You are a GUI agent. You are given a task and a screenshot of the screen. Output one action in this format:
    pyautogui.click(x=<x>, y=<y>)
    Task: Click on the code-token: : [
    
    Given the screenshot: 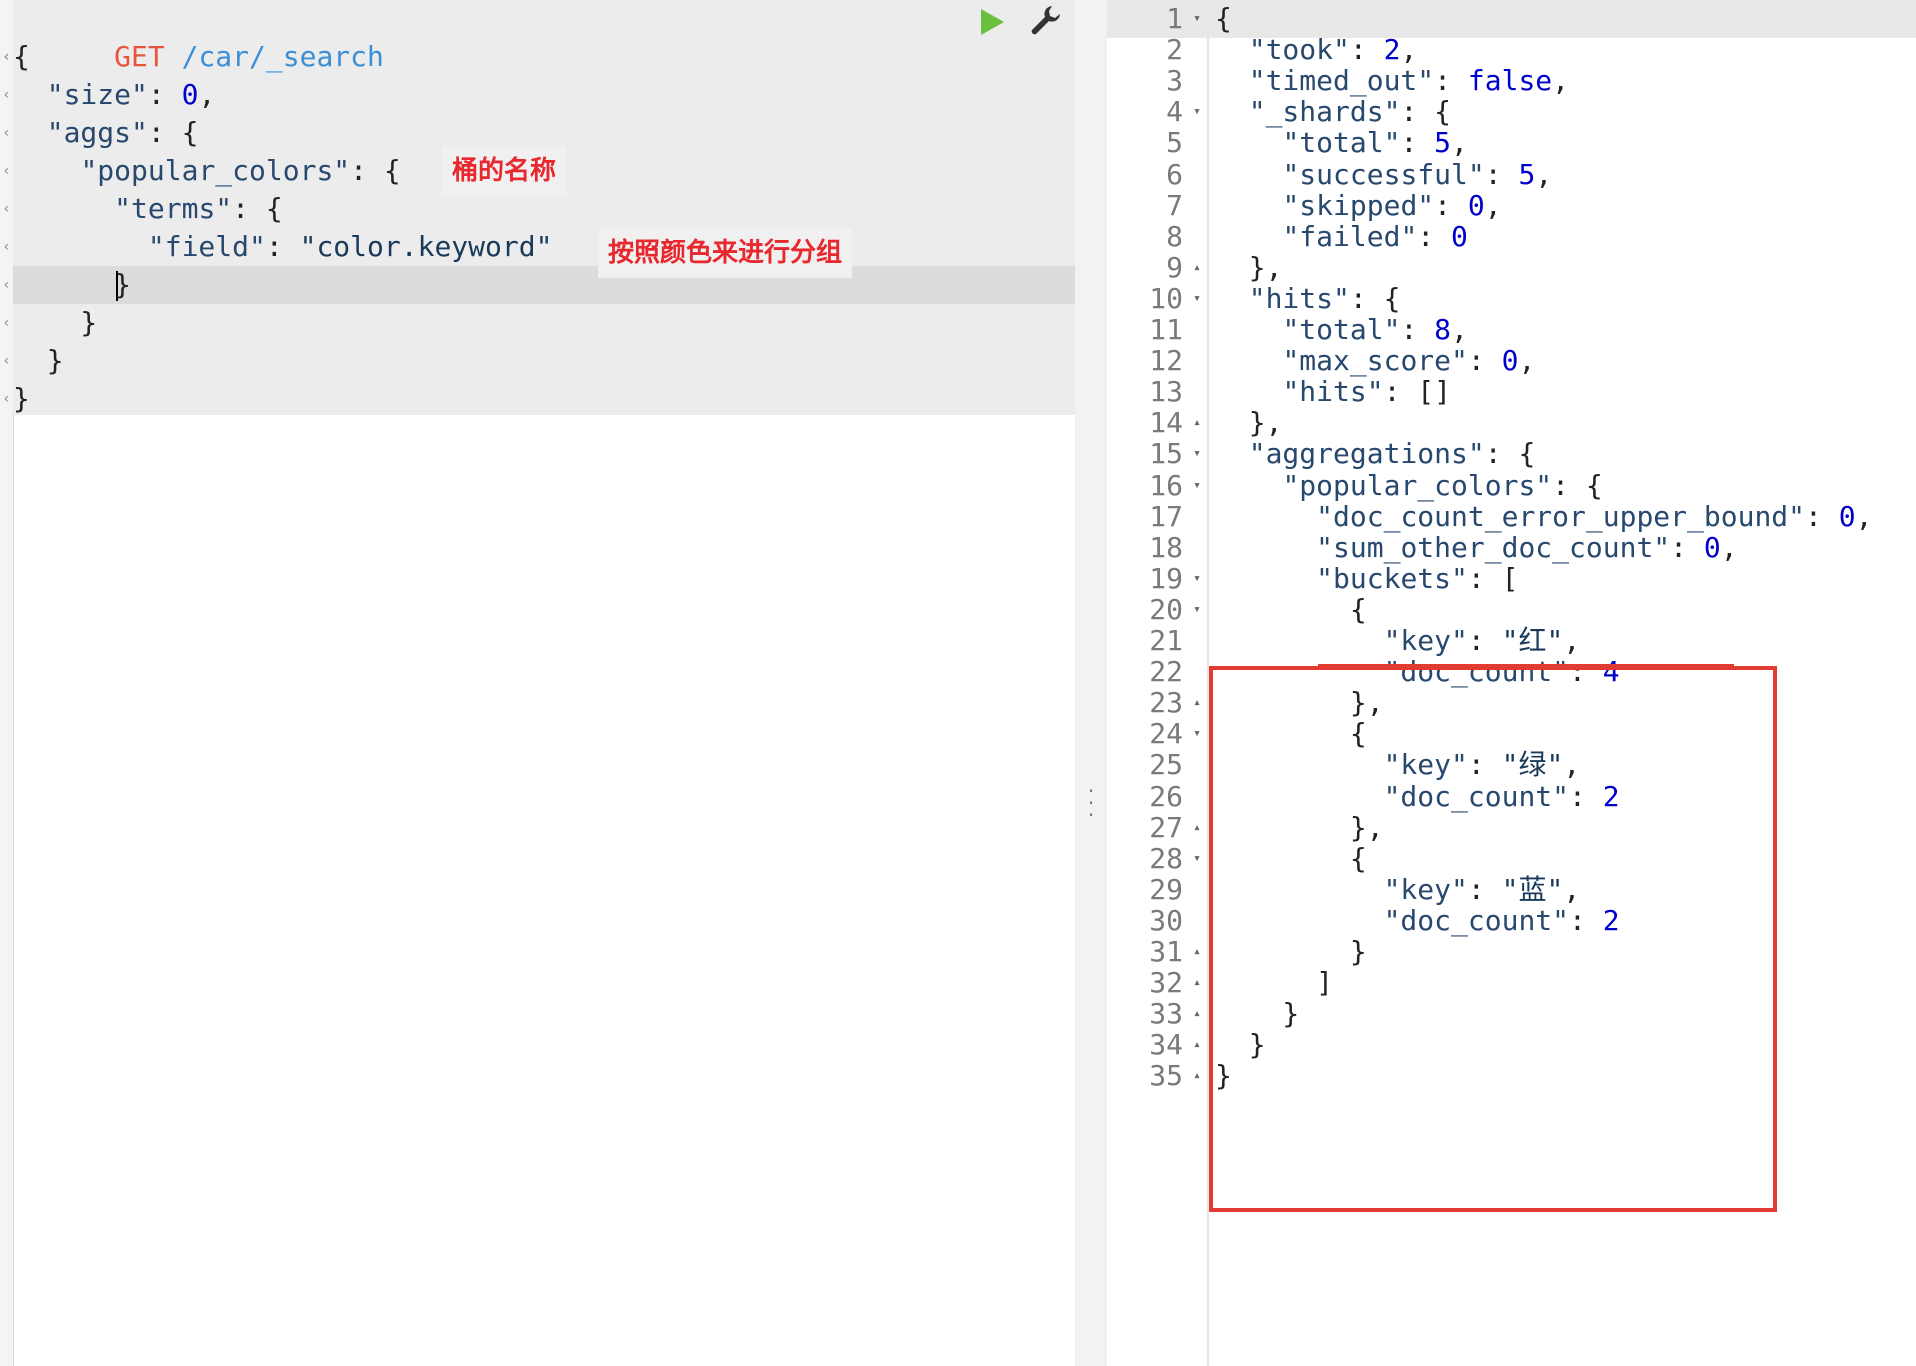 What is the action you would take?
    pyautogui.click(x=1493, y=578)
    